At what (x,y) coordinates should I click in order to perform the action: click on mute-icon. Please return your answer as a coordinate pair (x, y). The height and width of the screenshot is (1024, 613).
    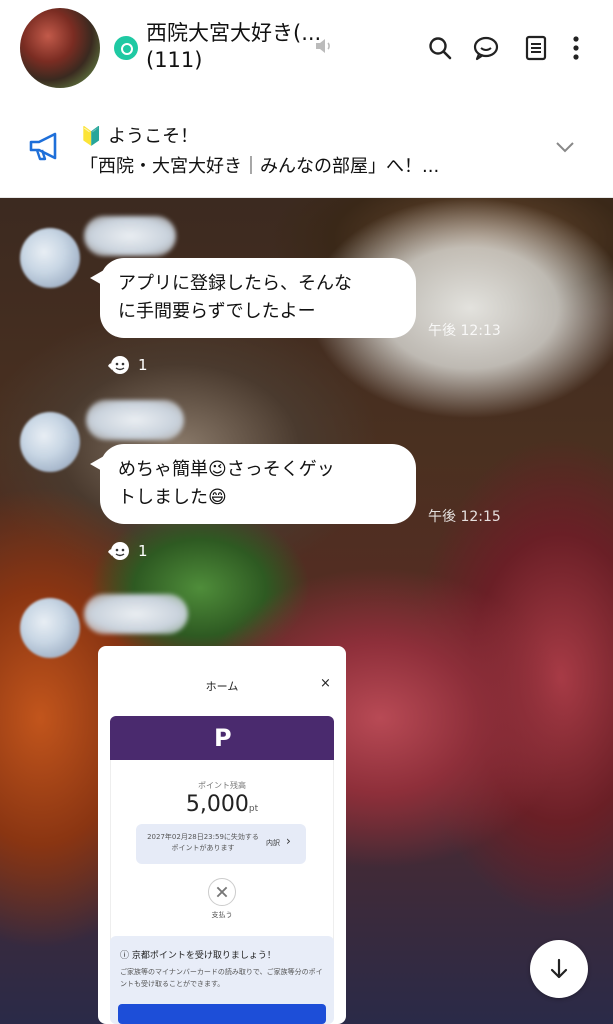
    Looking at the image, I should click on (323, 46).